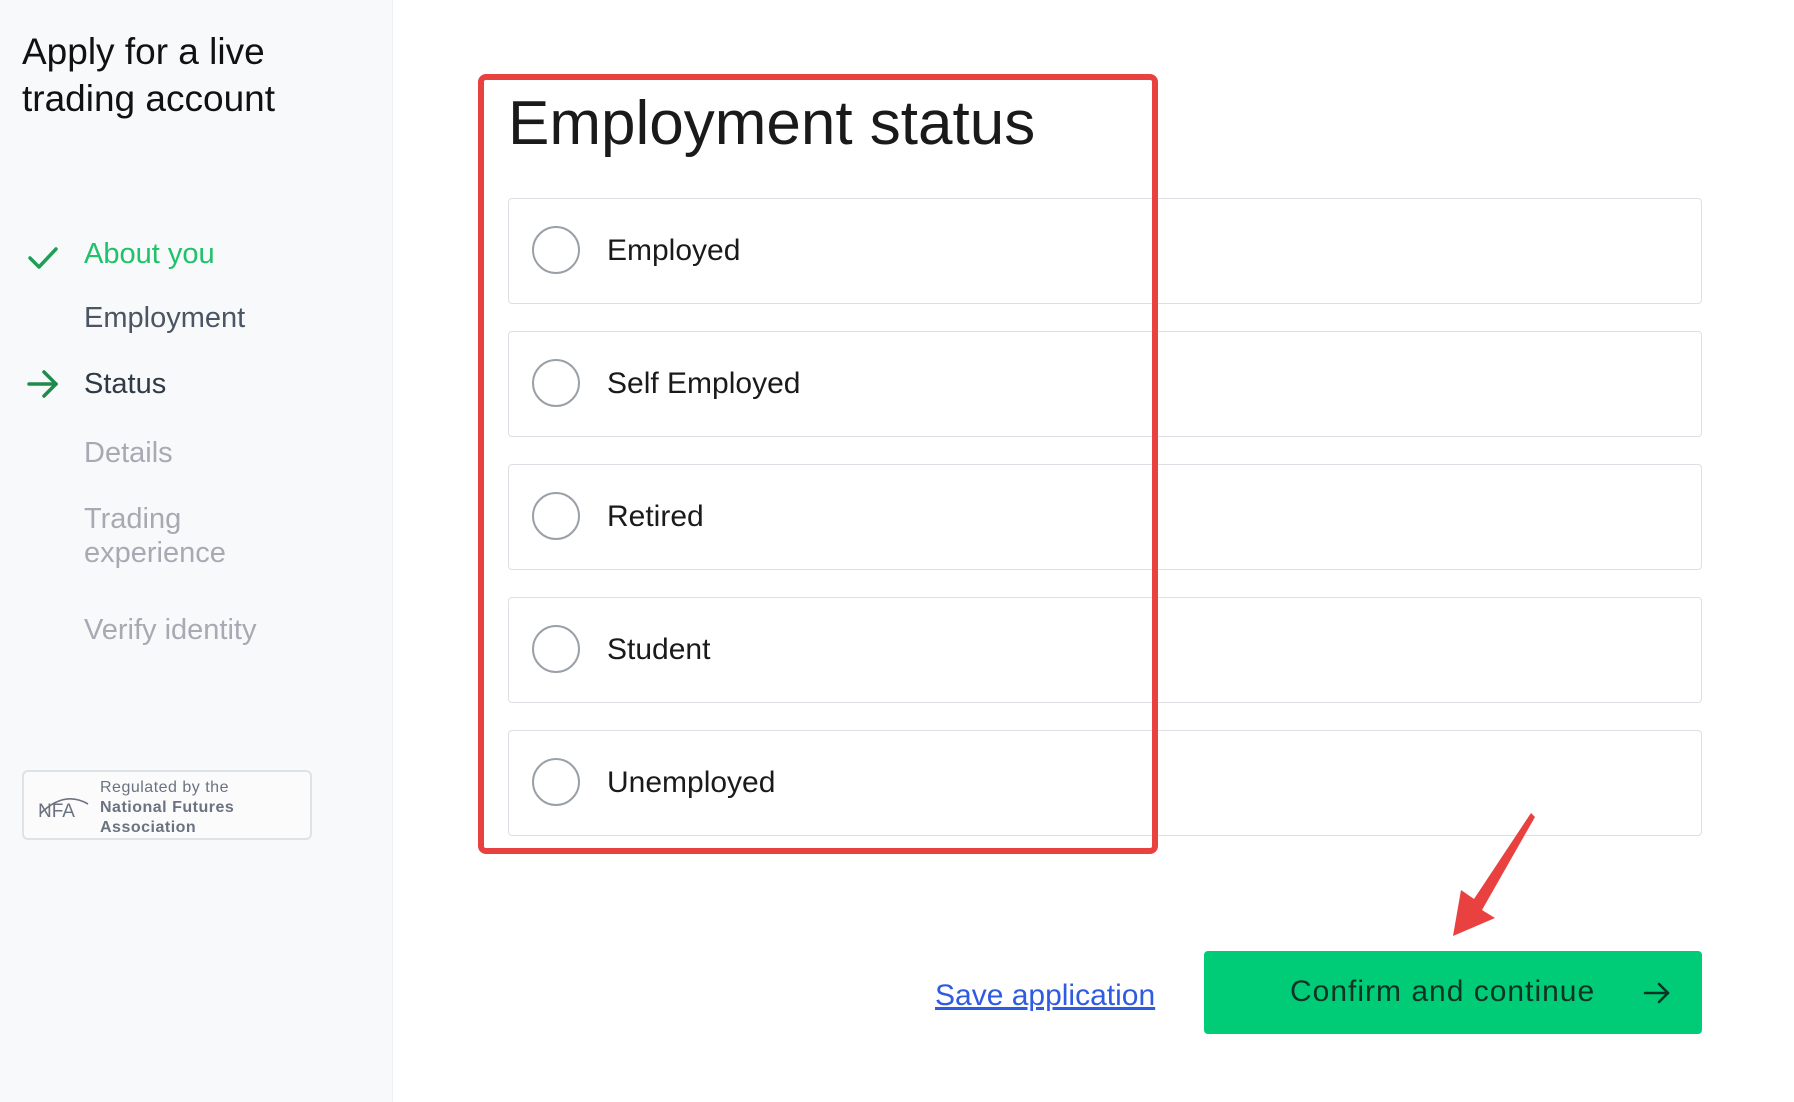 This screenshot has width=1794, height=1102. Describe the element at coordinates (128, 453) in the screenshot. I see `nav-item-details: Details` at that location.